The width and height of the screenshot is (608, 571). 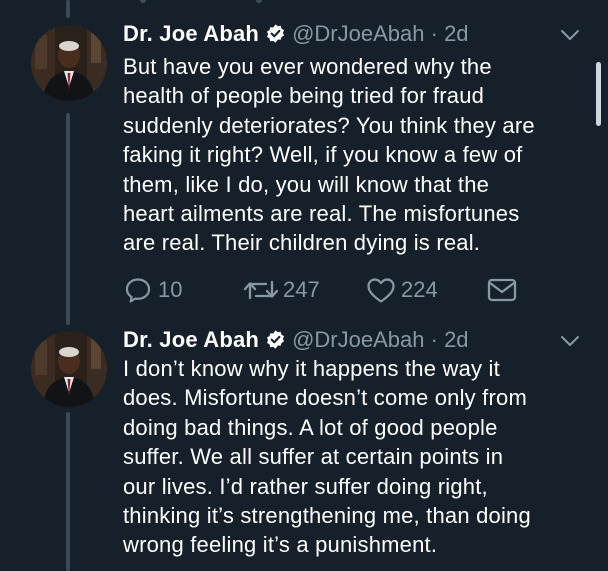 I want to click on tweet-text-line: does. Misfortune doesn’t come only from, so click(x=325, y=398).